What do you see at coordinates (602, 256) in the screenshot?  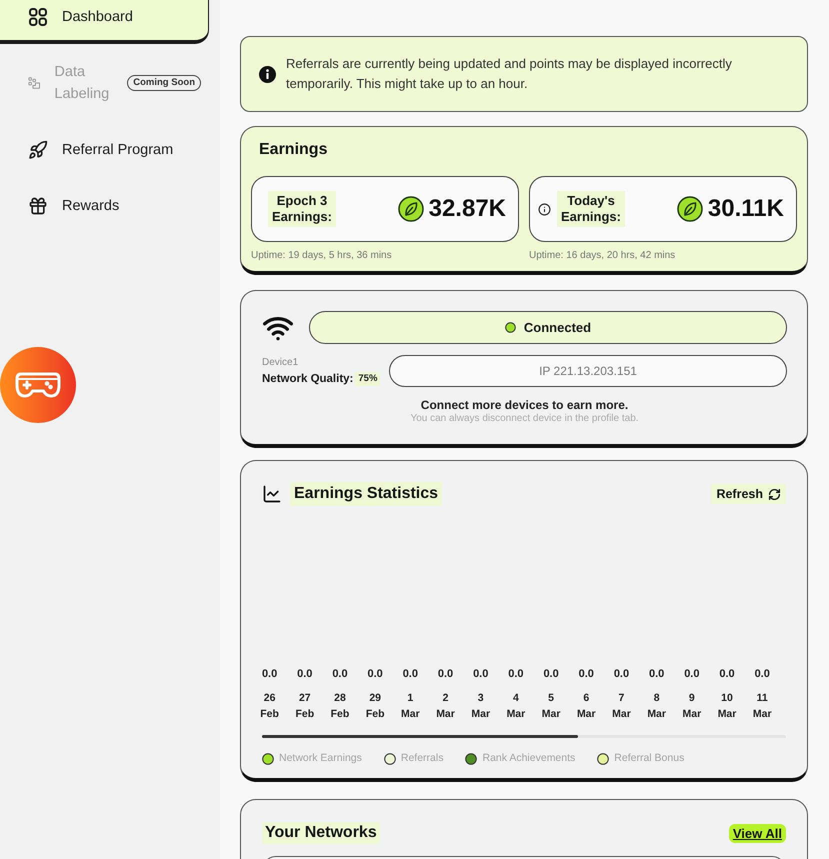 I see `uptime-text: Uptime: 16 days, 20 hrs, 42 mins` at bounding box center [602, 256].